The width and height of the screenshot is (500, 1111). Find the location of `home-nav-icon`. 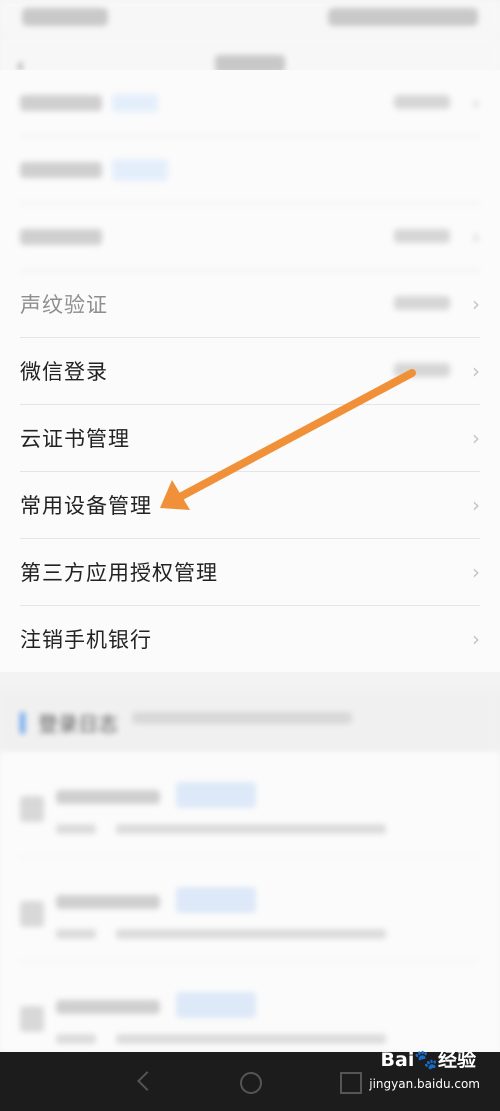

home-nav-icon is located at coordinates (251, 1083).